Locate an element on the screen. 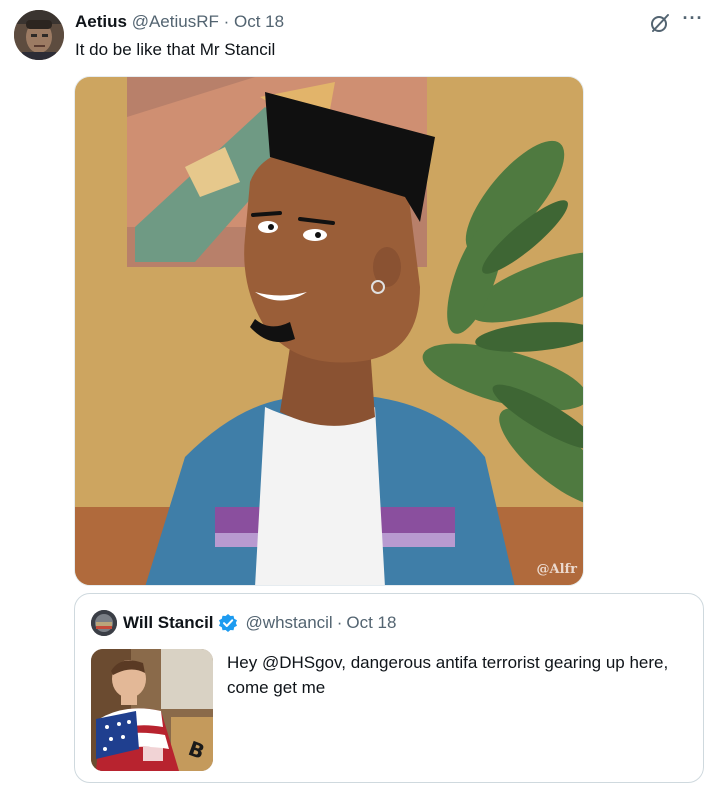  quoted-tweet-header: Will Stancil @whstancil · Oct 18 is located at coordinates (259, 623).